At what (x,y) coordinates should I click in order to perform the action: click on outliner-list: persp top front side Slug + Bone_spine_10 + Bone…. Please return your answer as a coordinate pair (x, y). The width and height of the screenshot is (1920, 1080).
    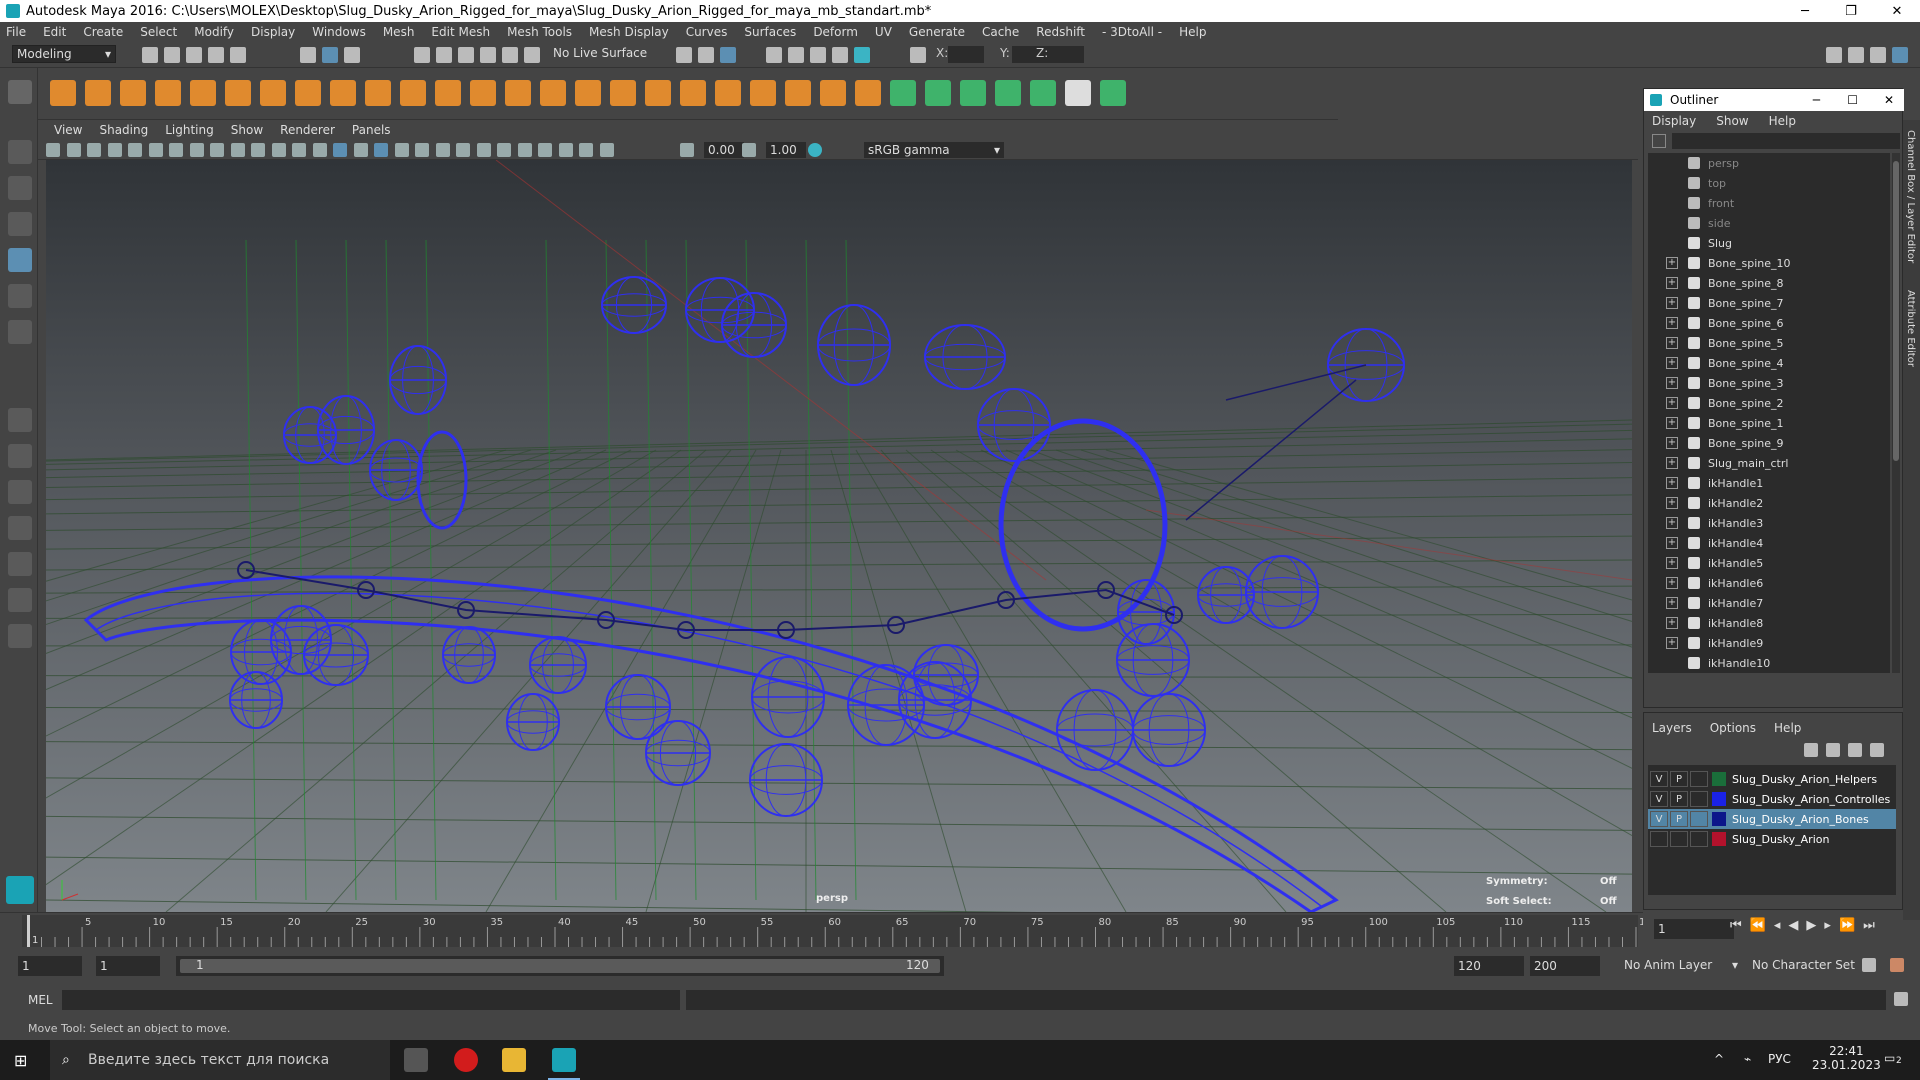
    Looking at the image, I should click on (1769, 413).